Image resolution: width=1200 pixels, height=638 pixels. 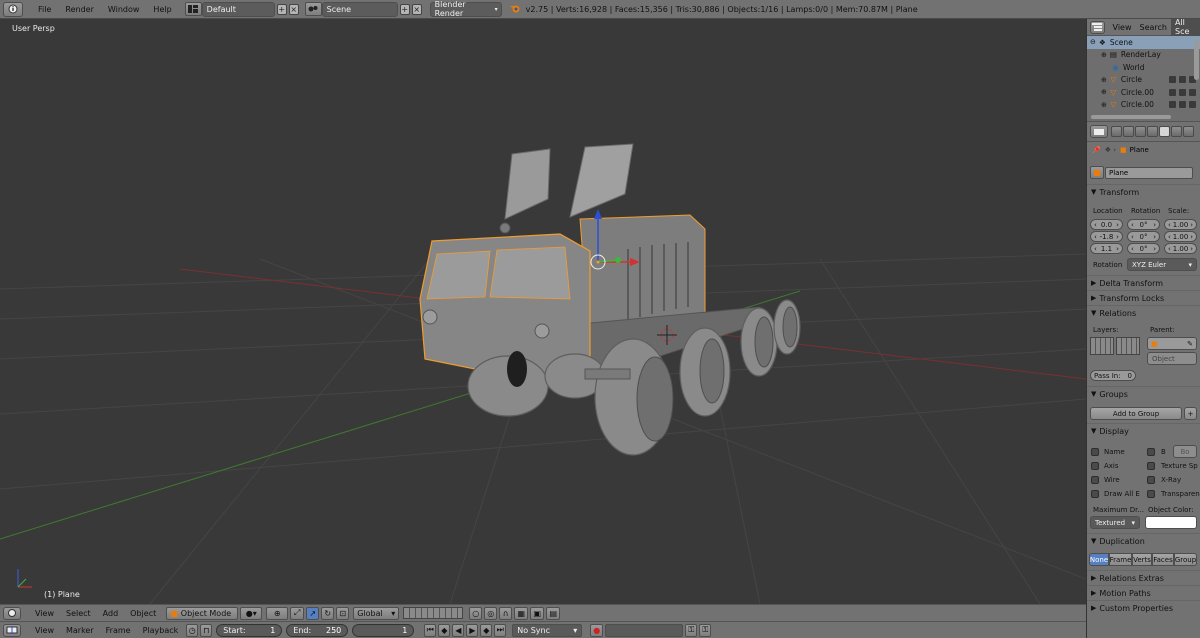 What do you see at coordinates (506, 613) in the screenshot?
I see `snap-toggle: ∩` at bounding box center [506, 613].